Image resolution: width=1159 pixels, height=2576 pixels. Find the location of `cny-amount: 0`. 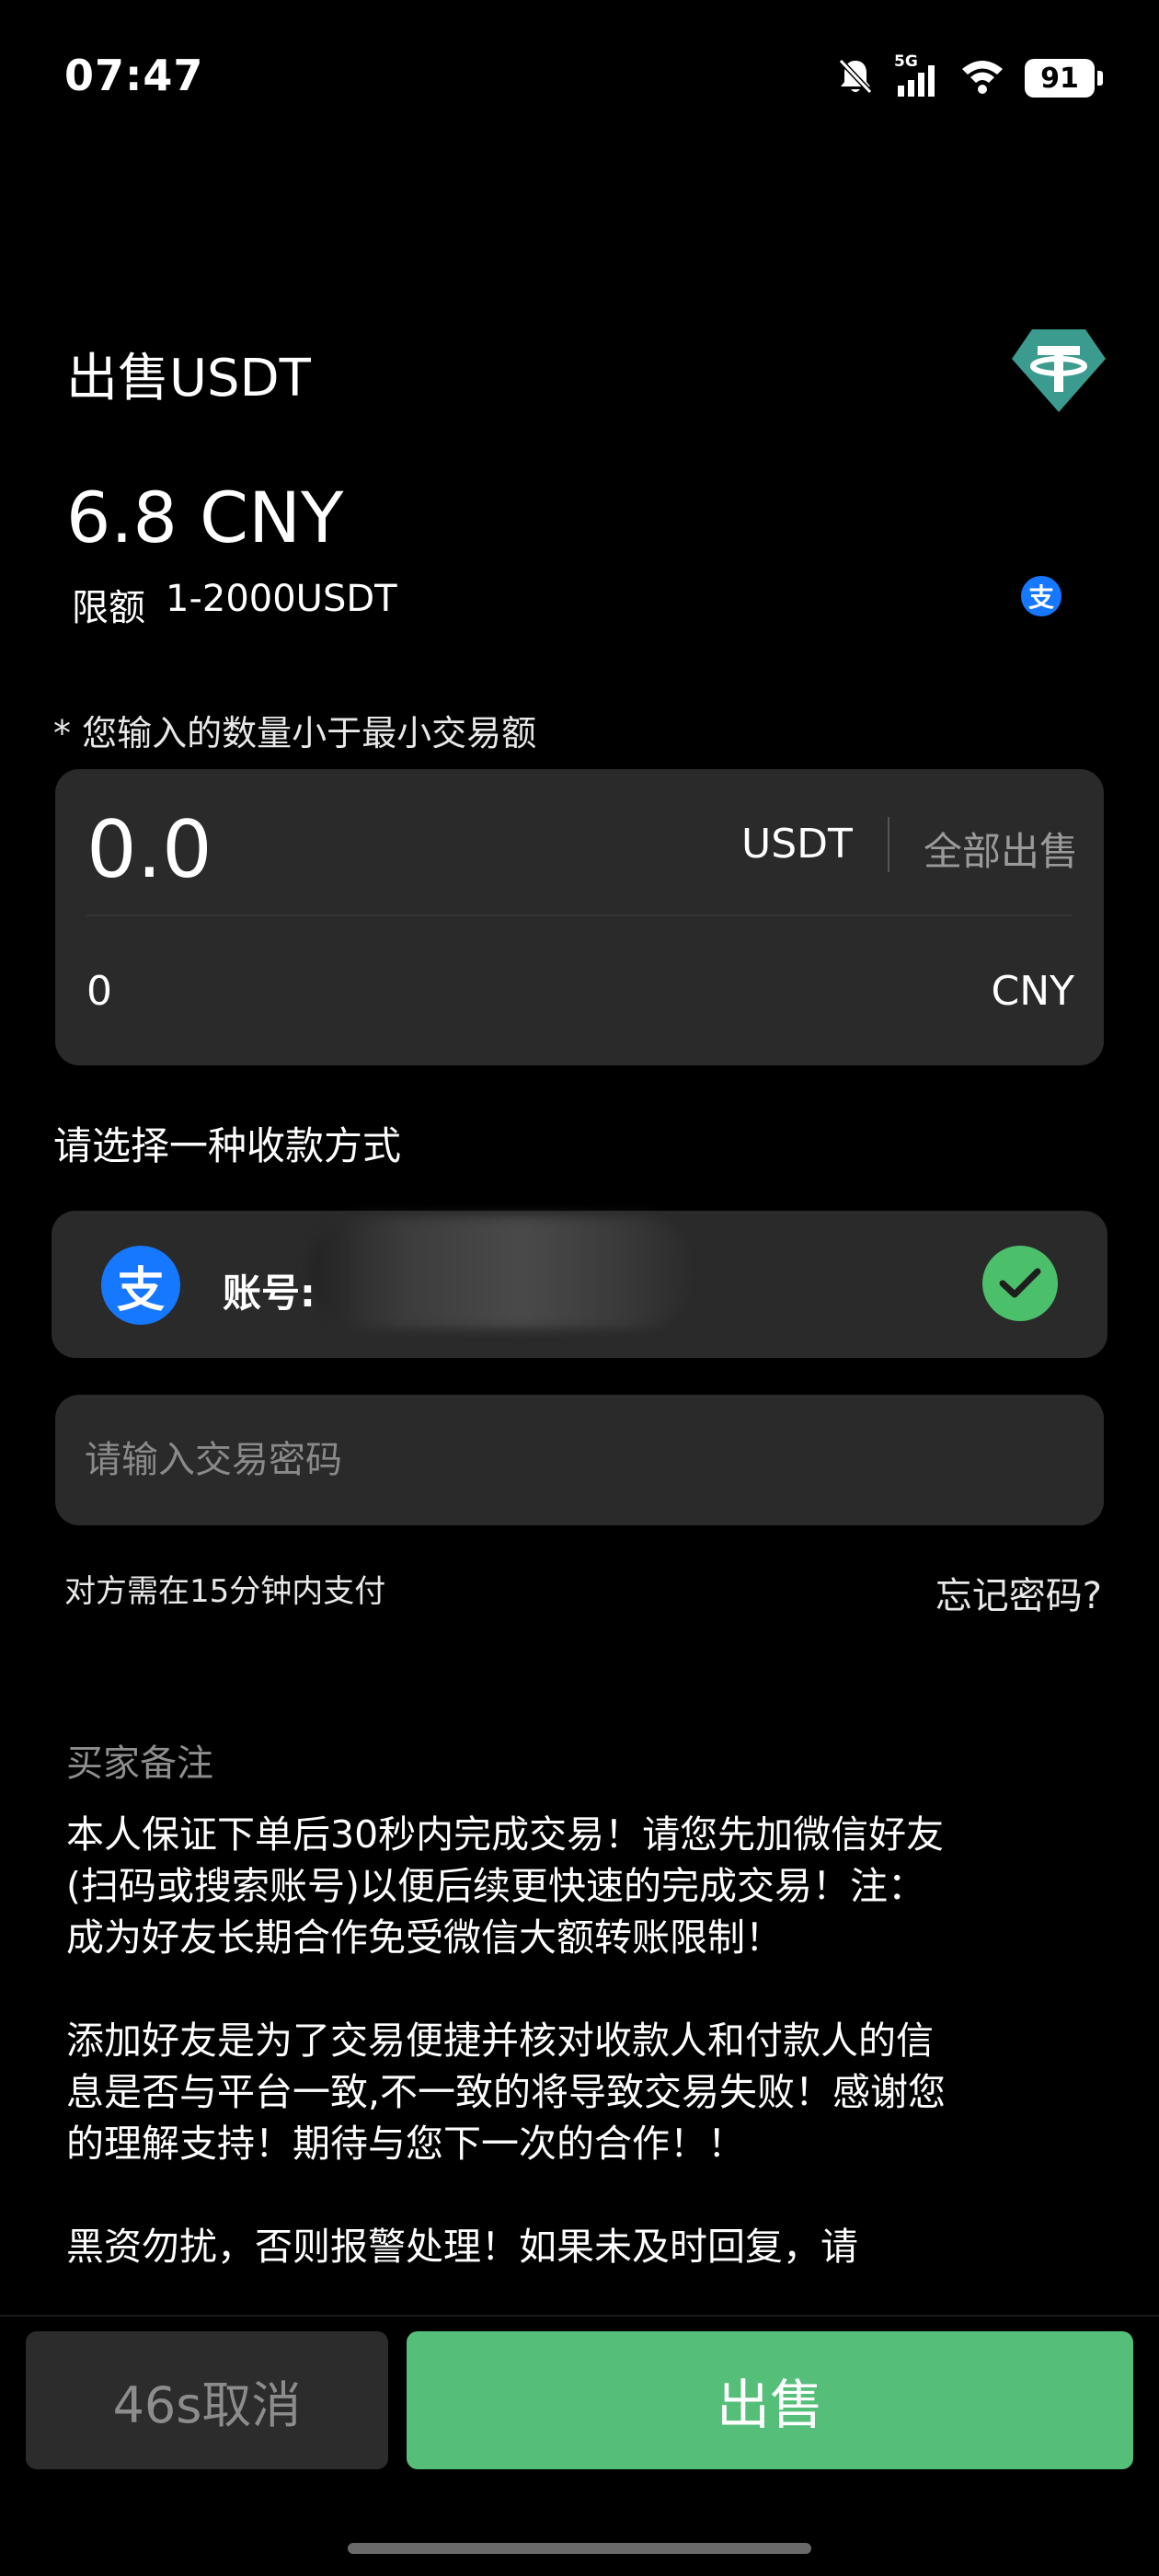

cny-amount: 0 is located at coordinates (99, 991).